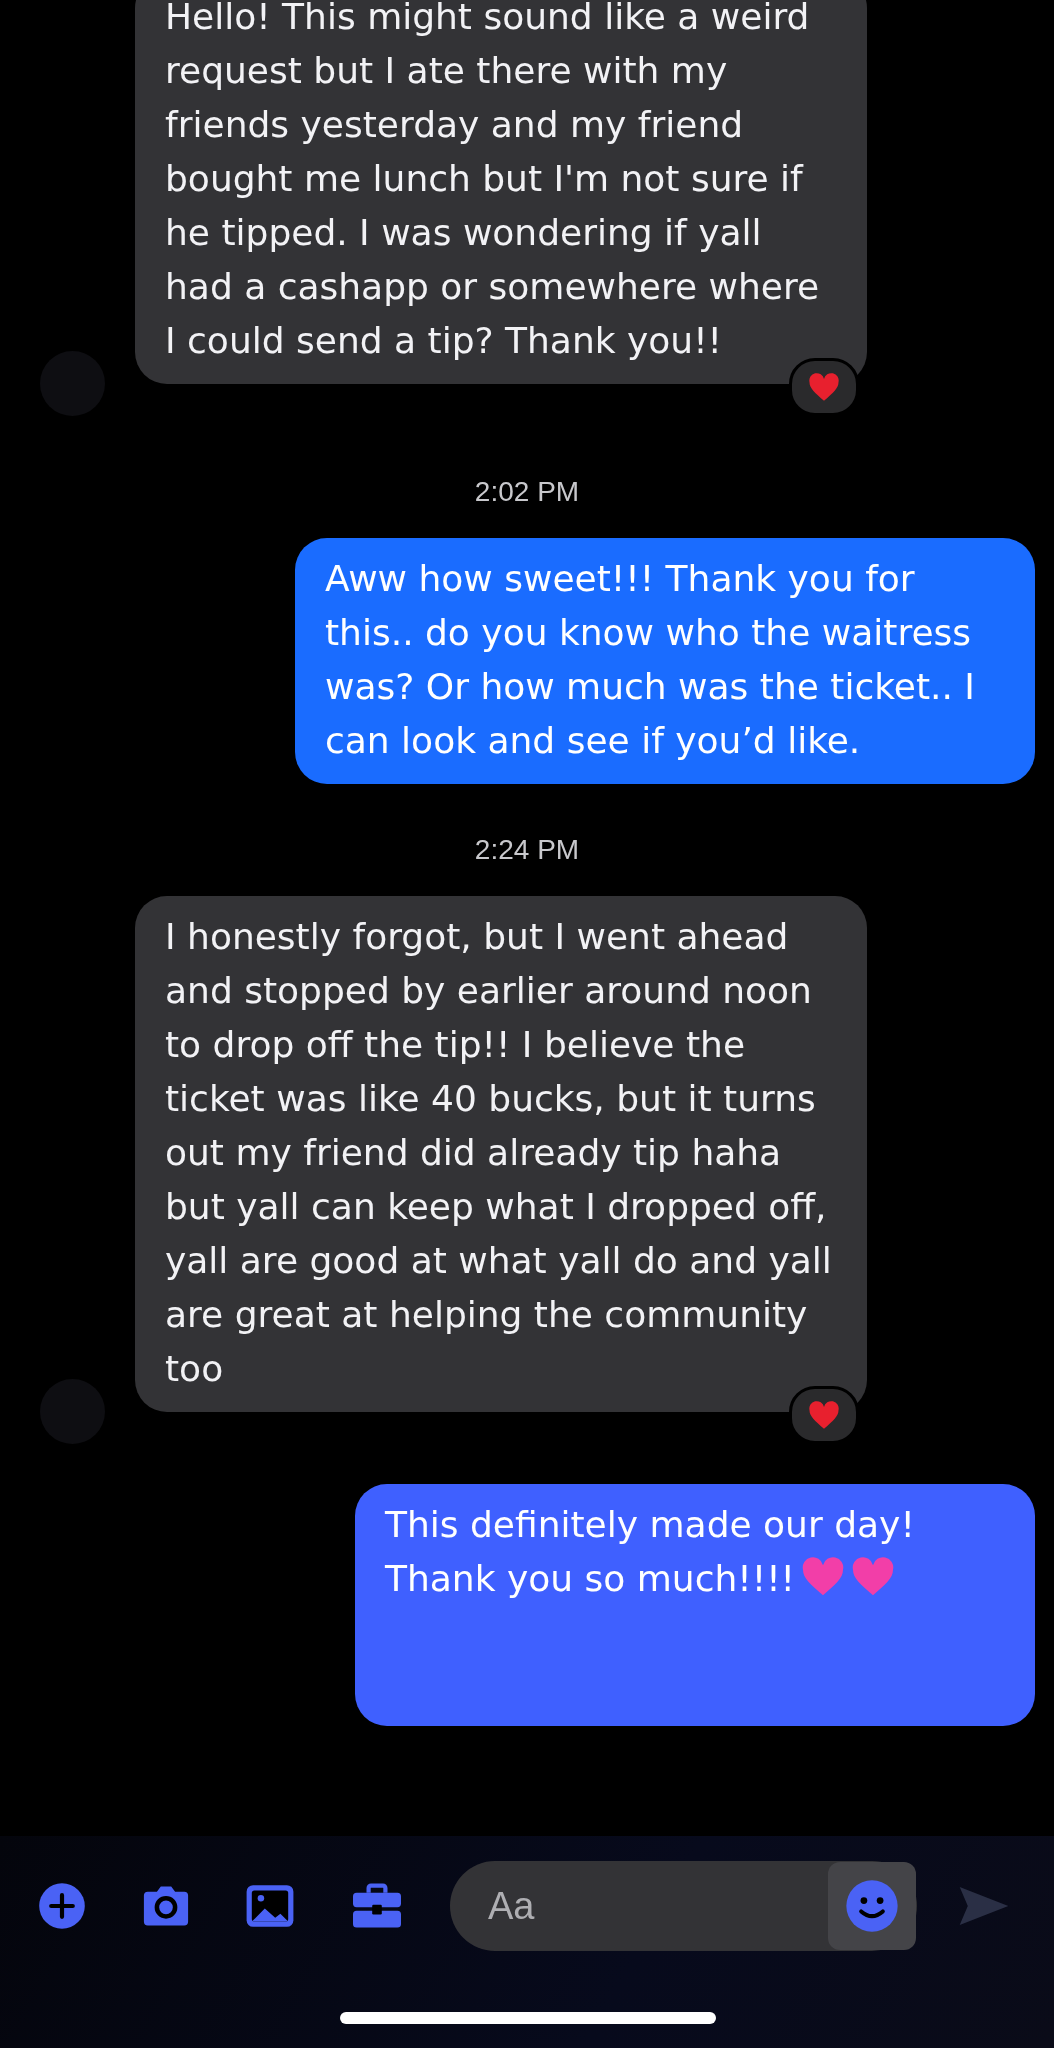  What do you see at coordinates (695, 1605) in the screenshot?
I see `message-bubble: This definitely made our day! Thank you so much!!!!` at bounding box center [695, 1605].